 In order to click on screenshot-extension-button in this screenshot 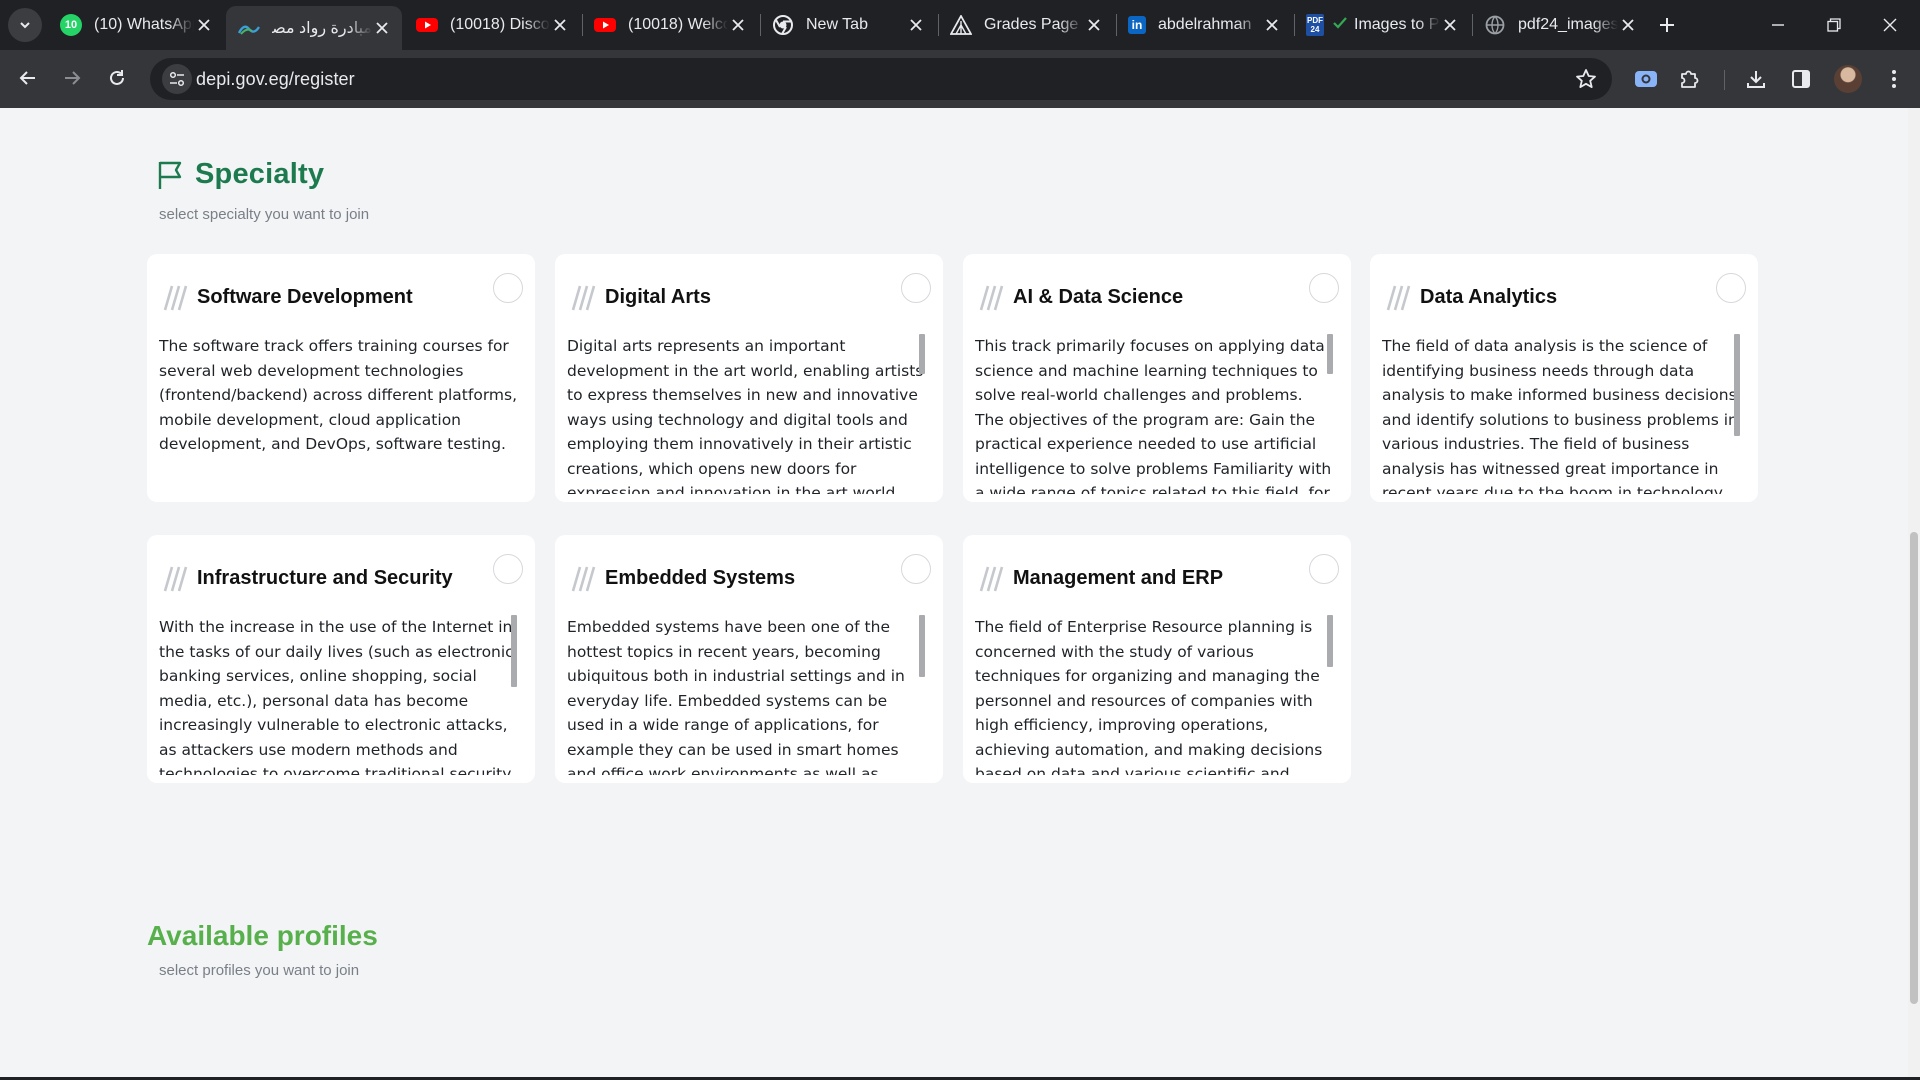, I will do `click(1646, 79)`.